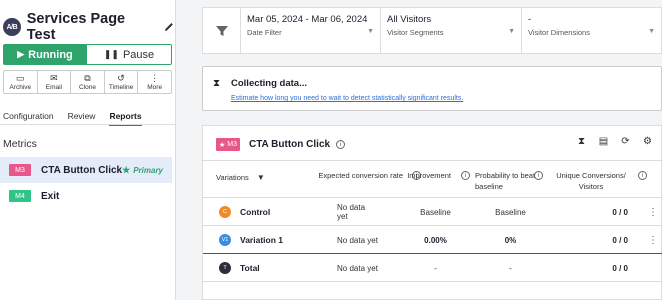 This screenshot has height=300, width=662. I want to click on report-actions: ⧗ ▤ ⟳ ⚙, so click(609, 141).